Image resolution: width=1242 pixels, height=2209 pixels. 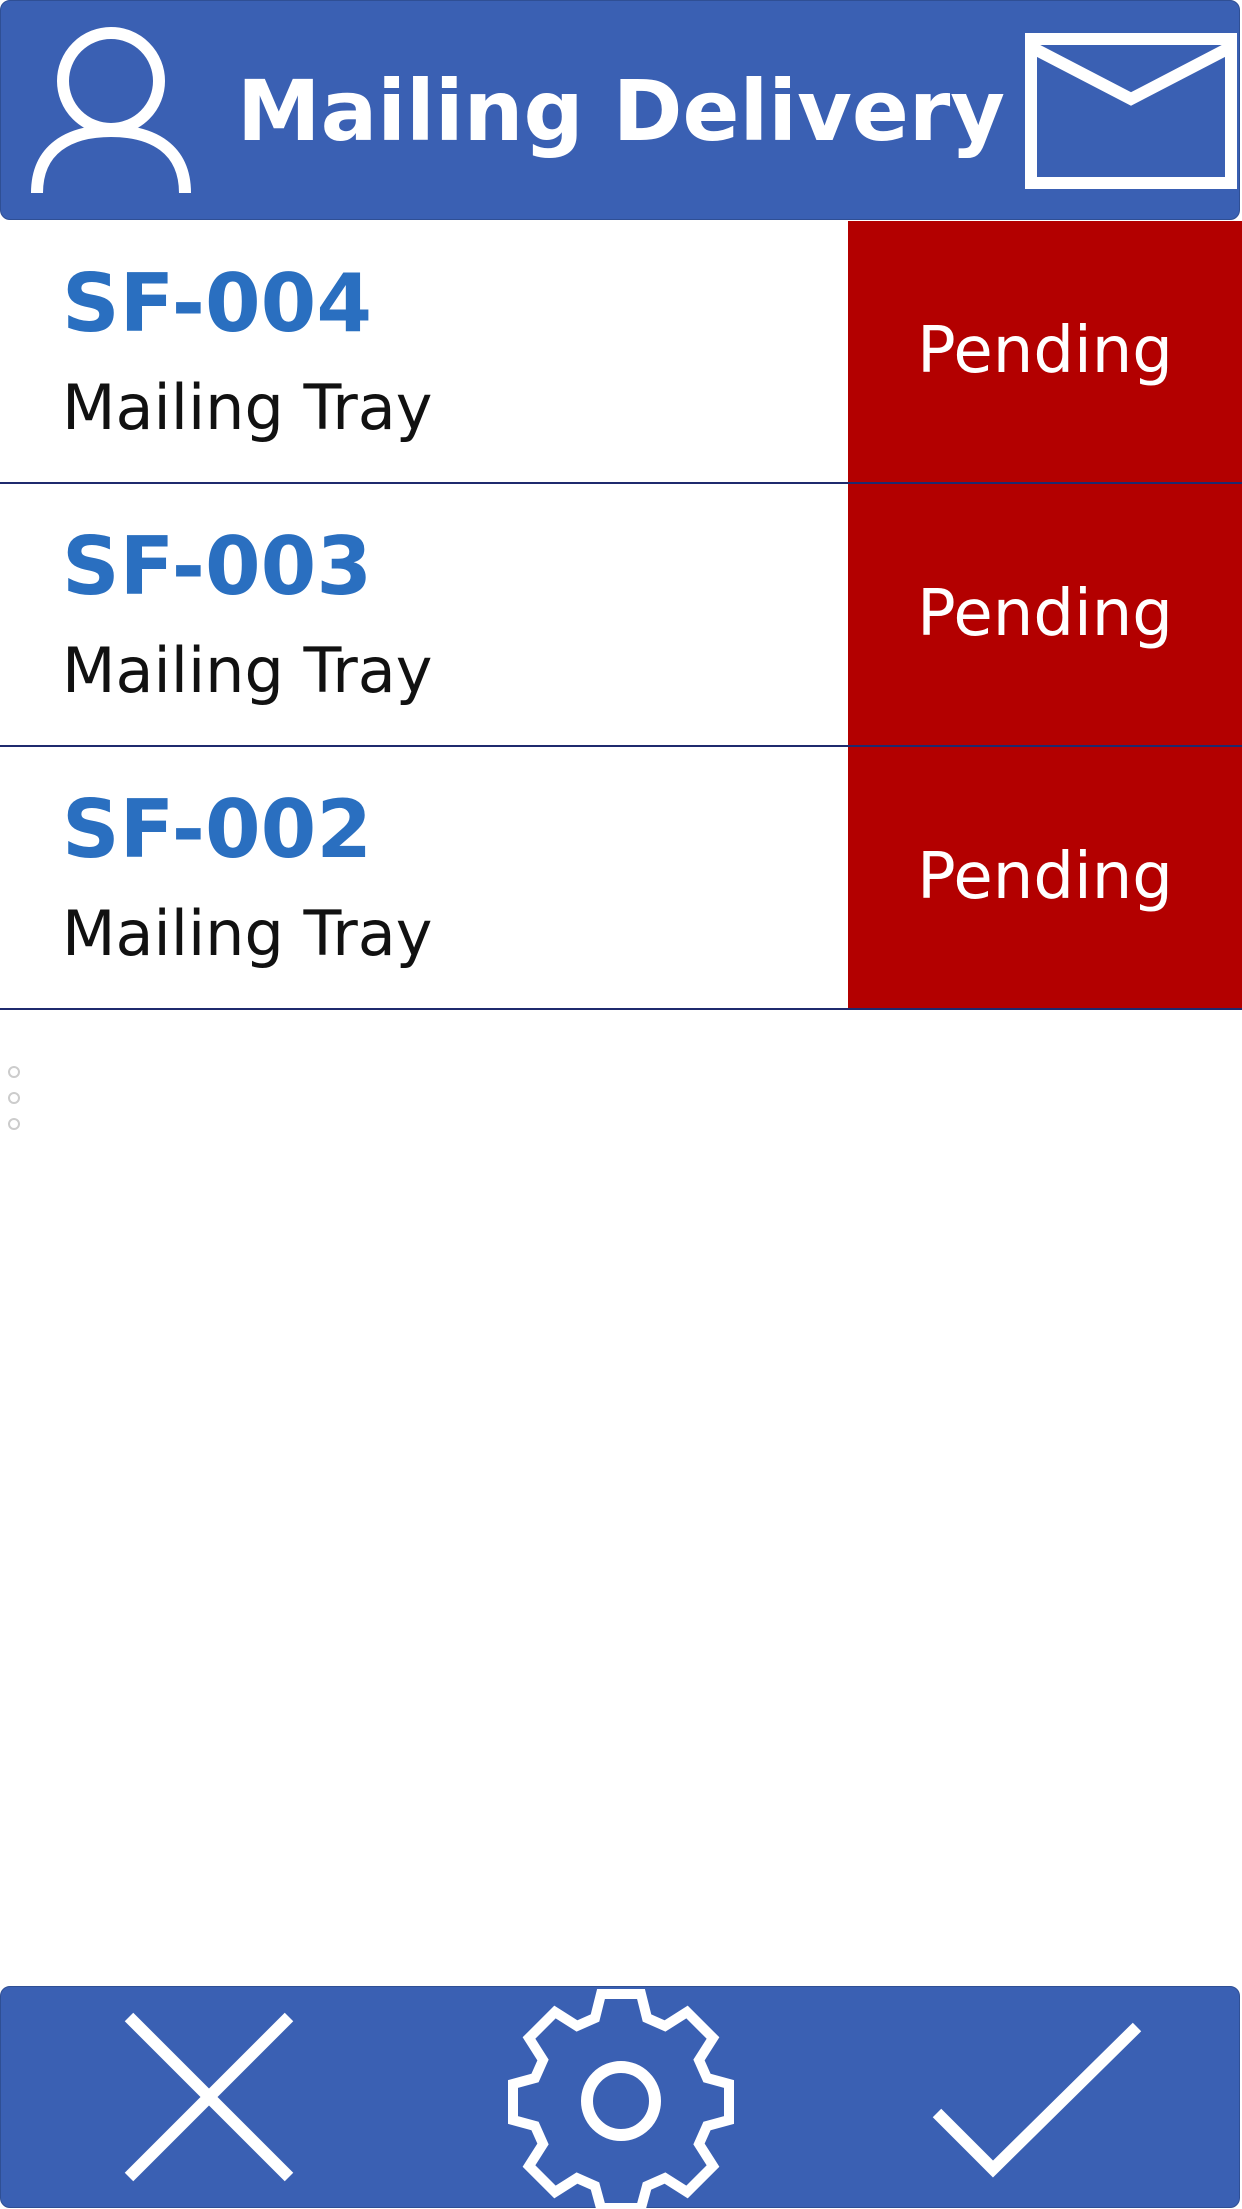 I want to click on confirm-button, so click(x=1051, y=2098).